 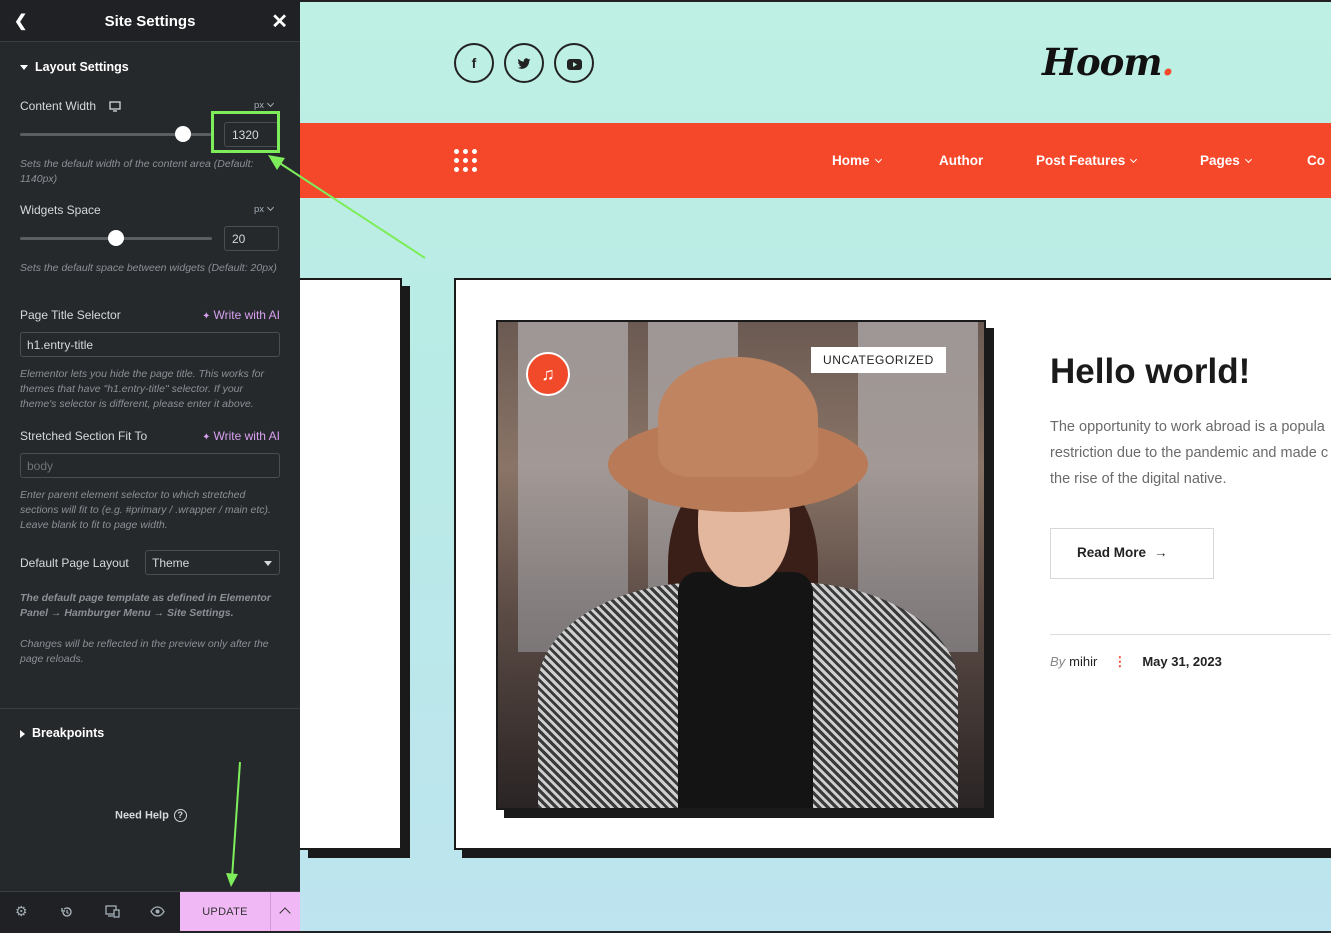 I want to click on meta-divider, so click(x=1190, y=634).